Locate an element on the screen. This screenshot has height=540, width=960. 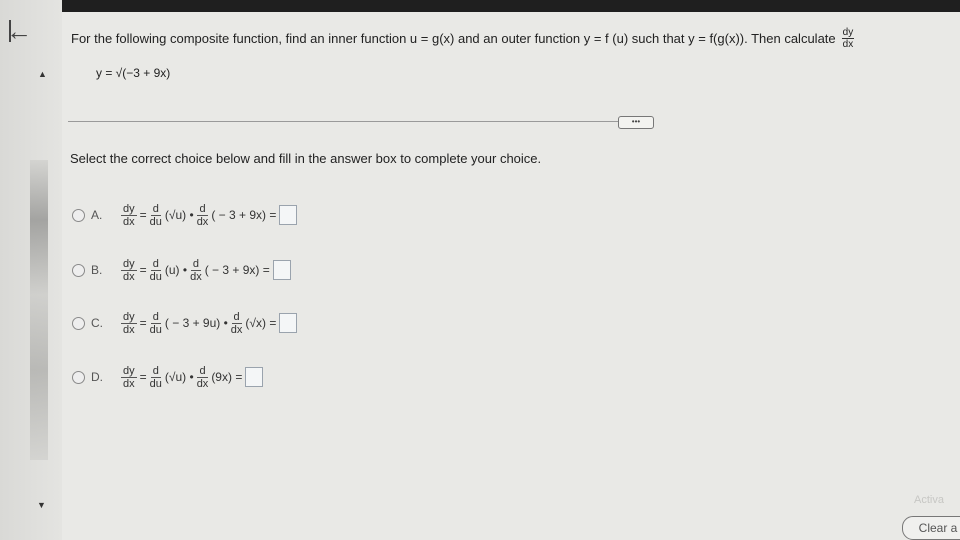
choice-expression: dy dx = d du ( − 3 + 9u) • d dx (√x) = is located at coordinates (209, 323).